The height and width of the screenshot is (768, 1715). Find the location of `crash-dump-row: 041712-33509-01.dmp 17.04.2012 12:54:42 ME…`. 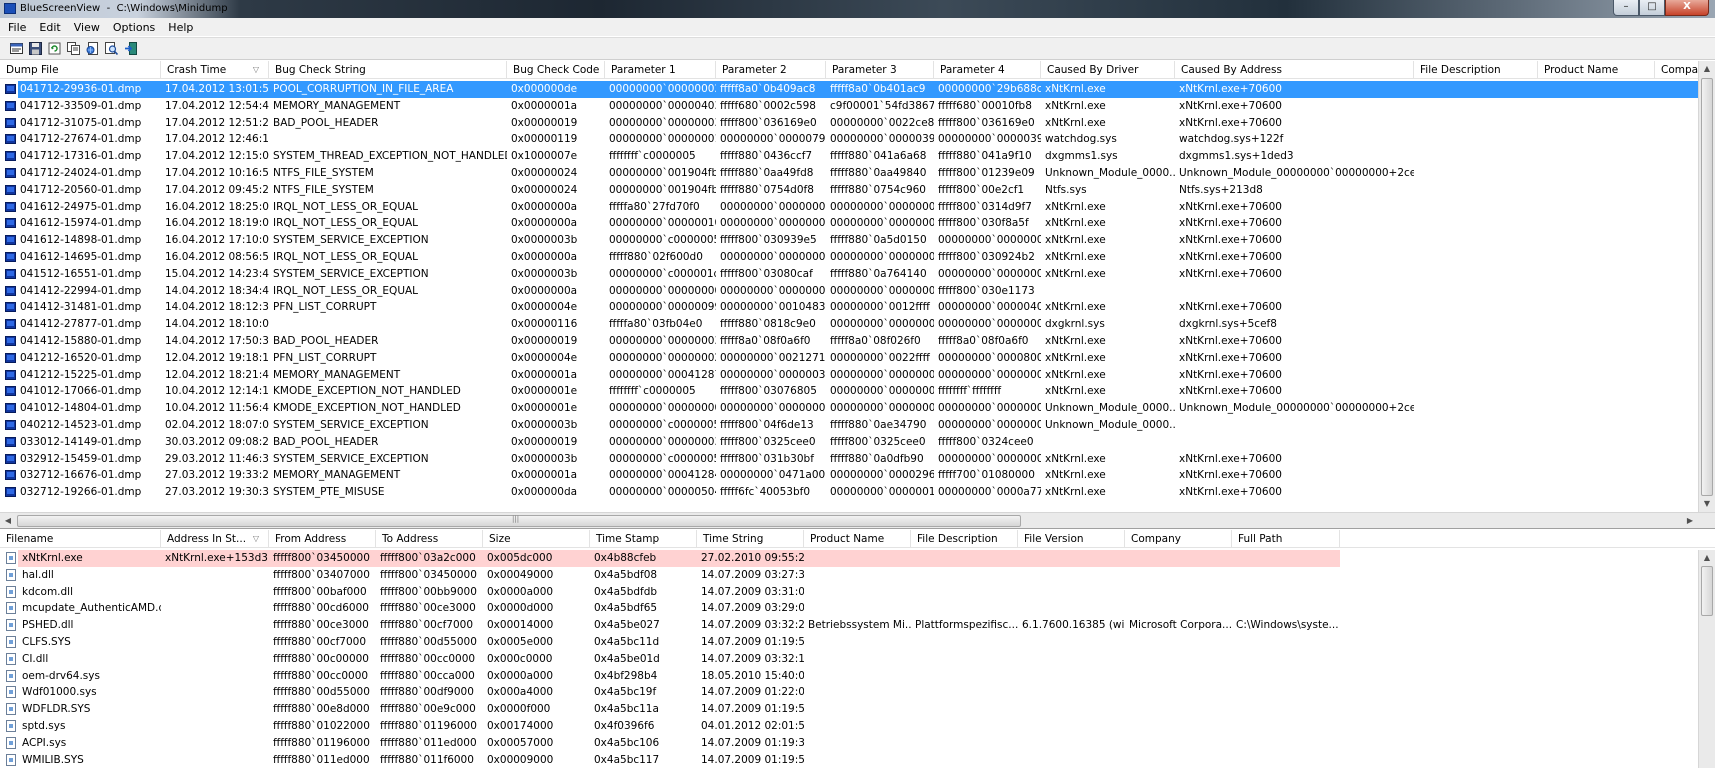

crash-dump-row: 041712-33509-01.dmp 17.04.2012 12:54:42 ME… is located at coordinates (850, 106).